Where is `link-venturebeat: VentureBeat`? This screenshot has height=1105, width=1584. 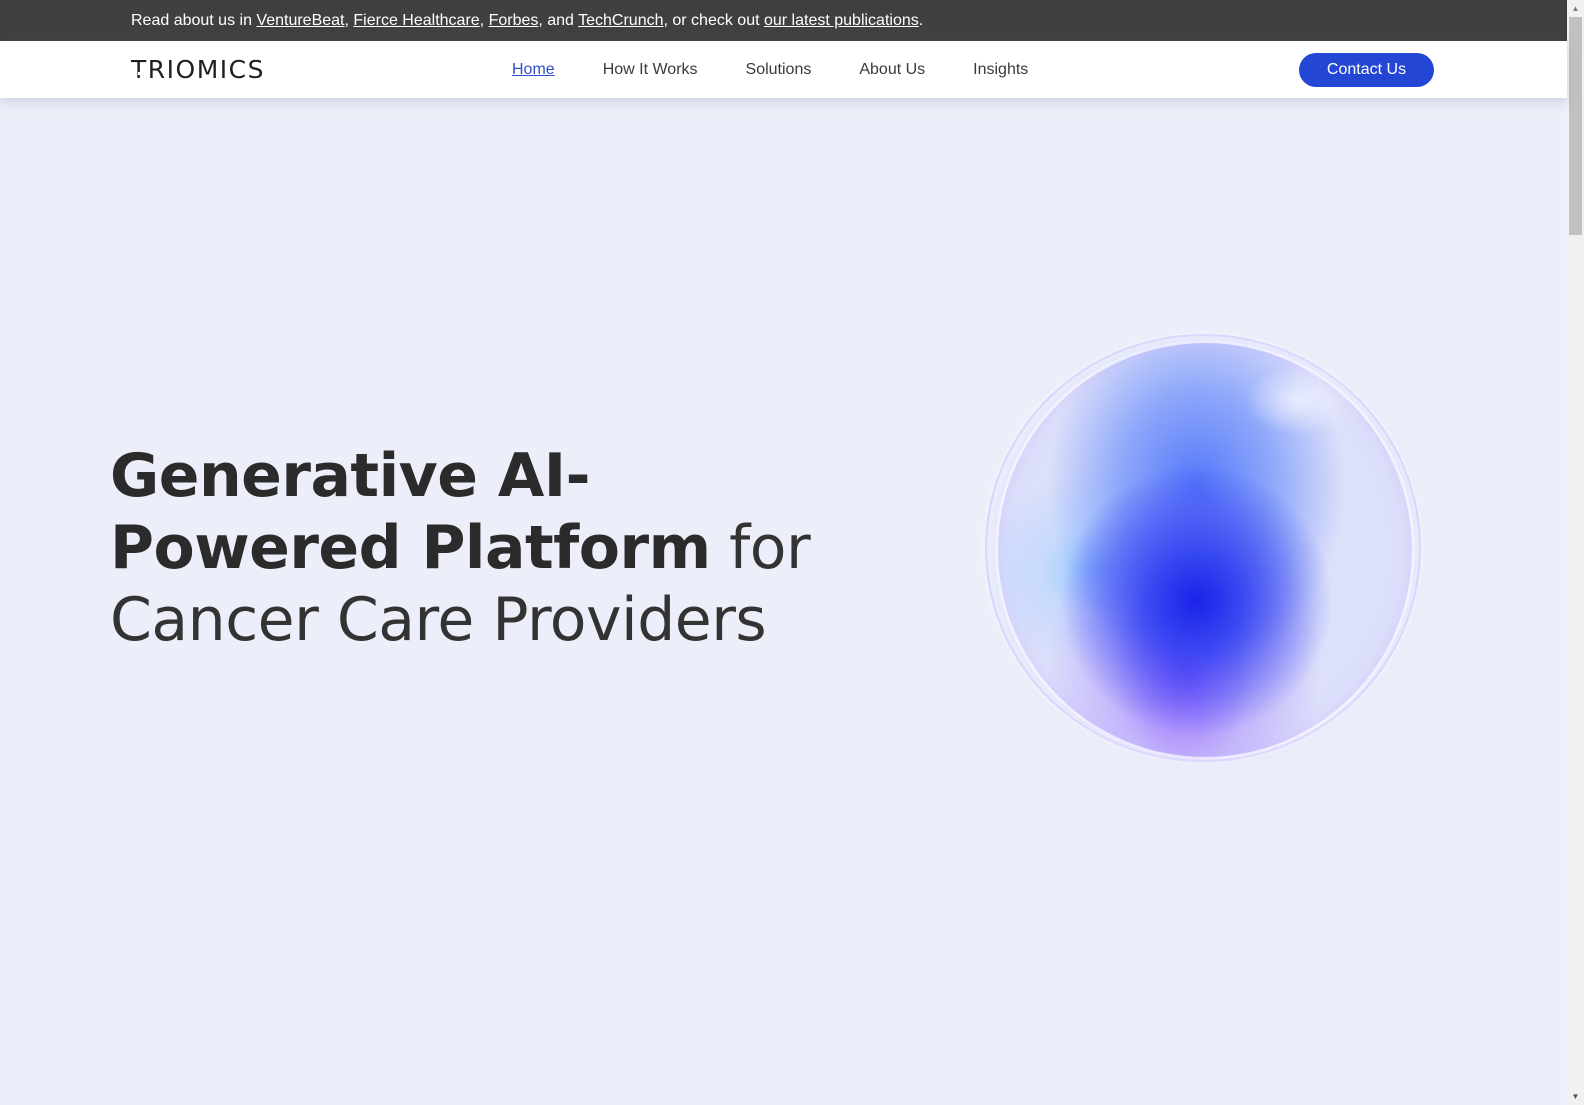
link-venturebeat: VentureBeat is located at coordinates (300, 20).